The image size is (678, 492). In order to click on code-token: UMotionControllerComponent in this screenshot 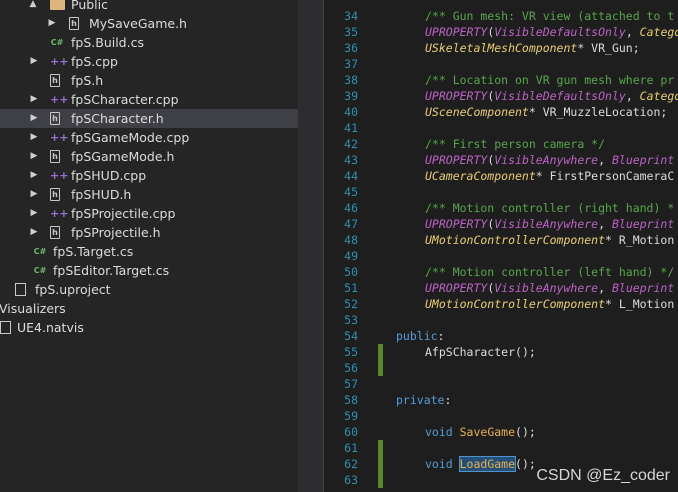, I will do `click(515, 240)`.